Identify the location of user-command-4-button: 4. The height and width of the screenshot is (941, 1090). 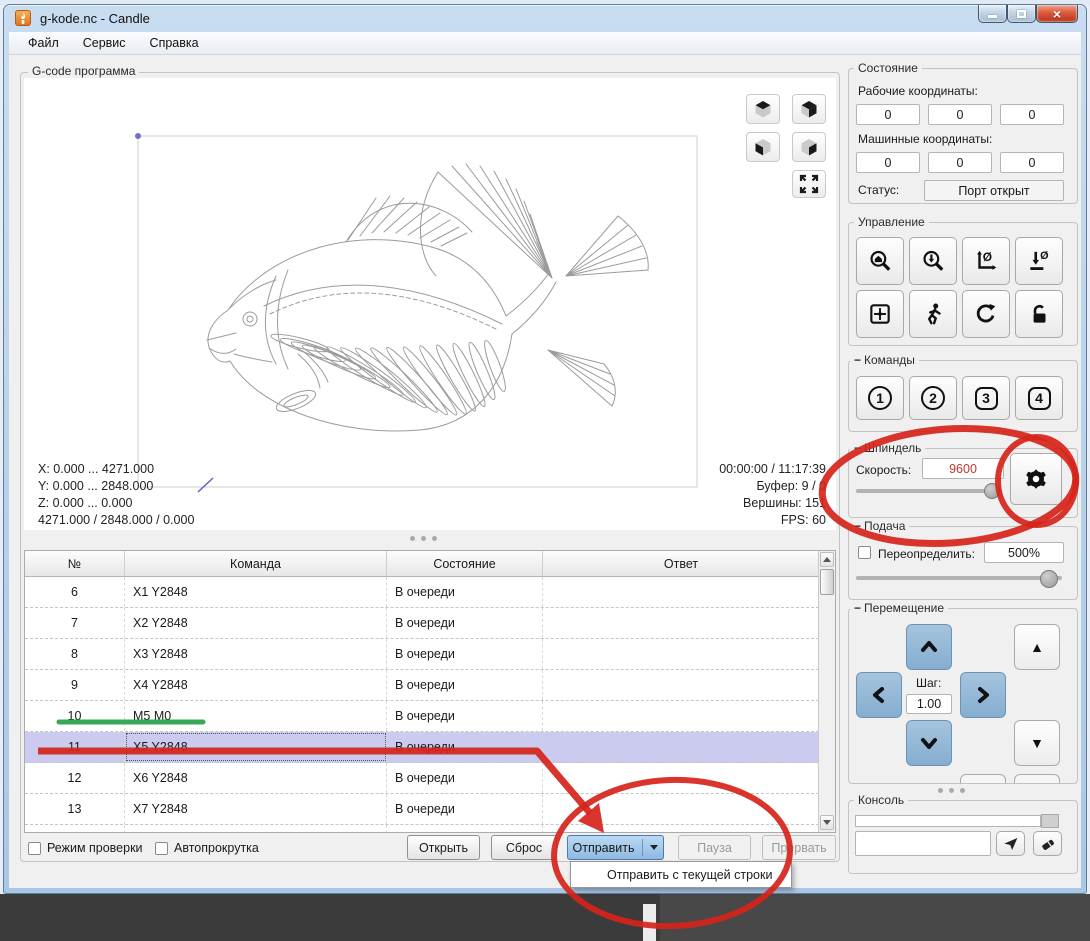
(1039, 398).